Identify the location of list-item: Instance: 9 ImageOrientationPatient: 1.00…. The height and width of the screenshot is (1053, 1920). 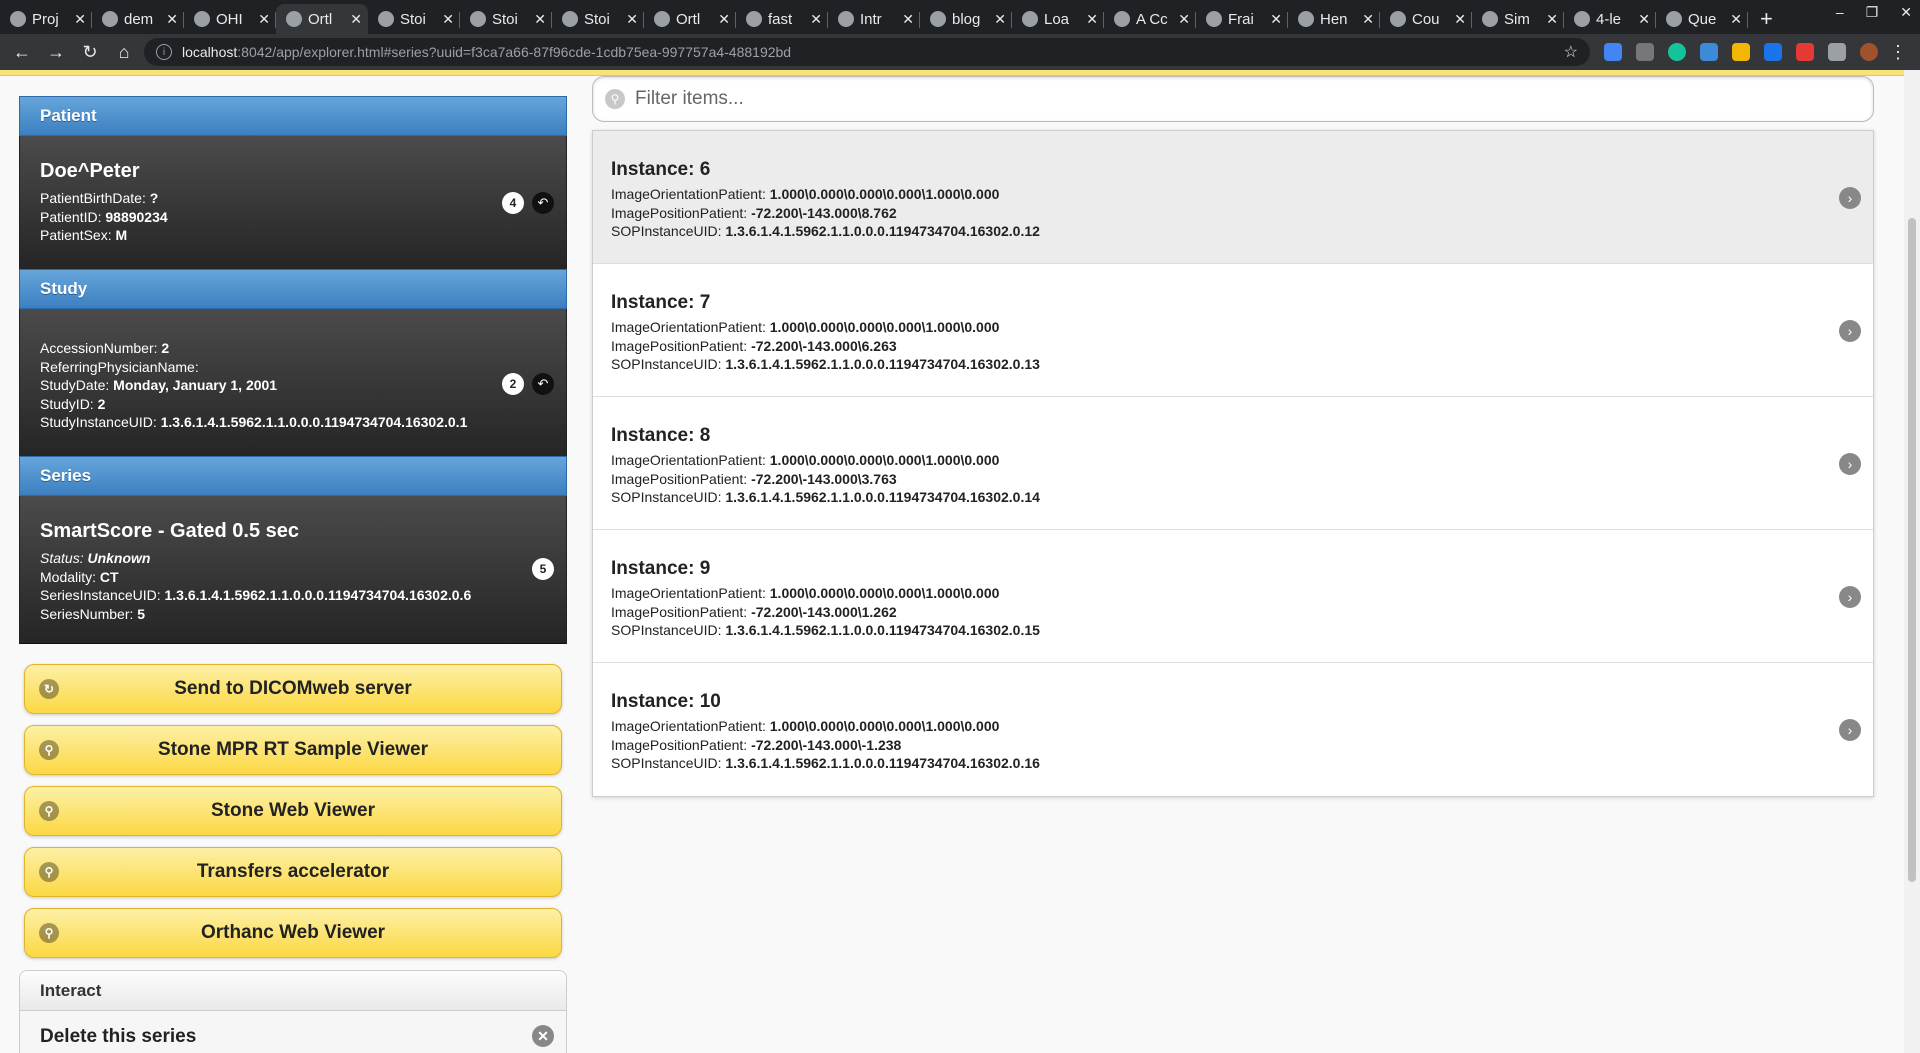
(1233, 596).